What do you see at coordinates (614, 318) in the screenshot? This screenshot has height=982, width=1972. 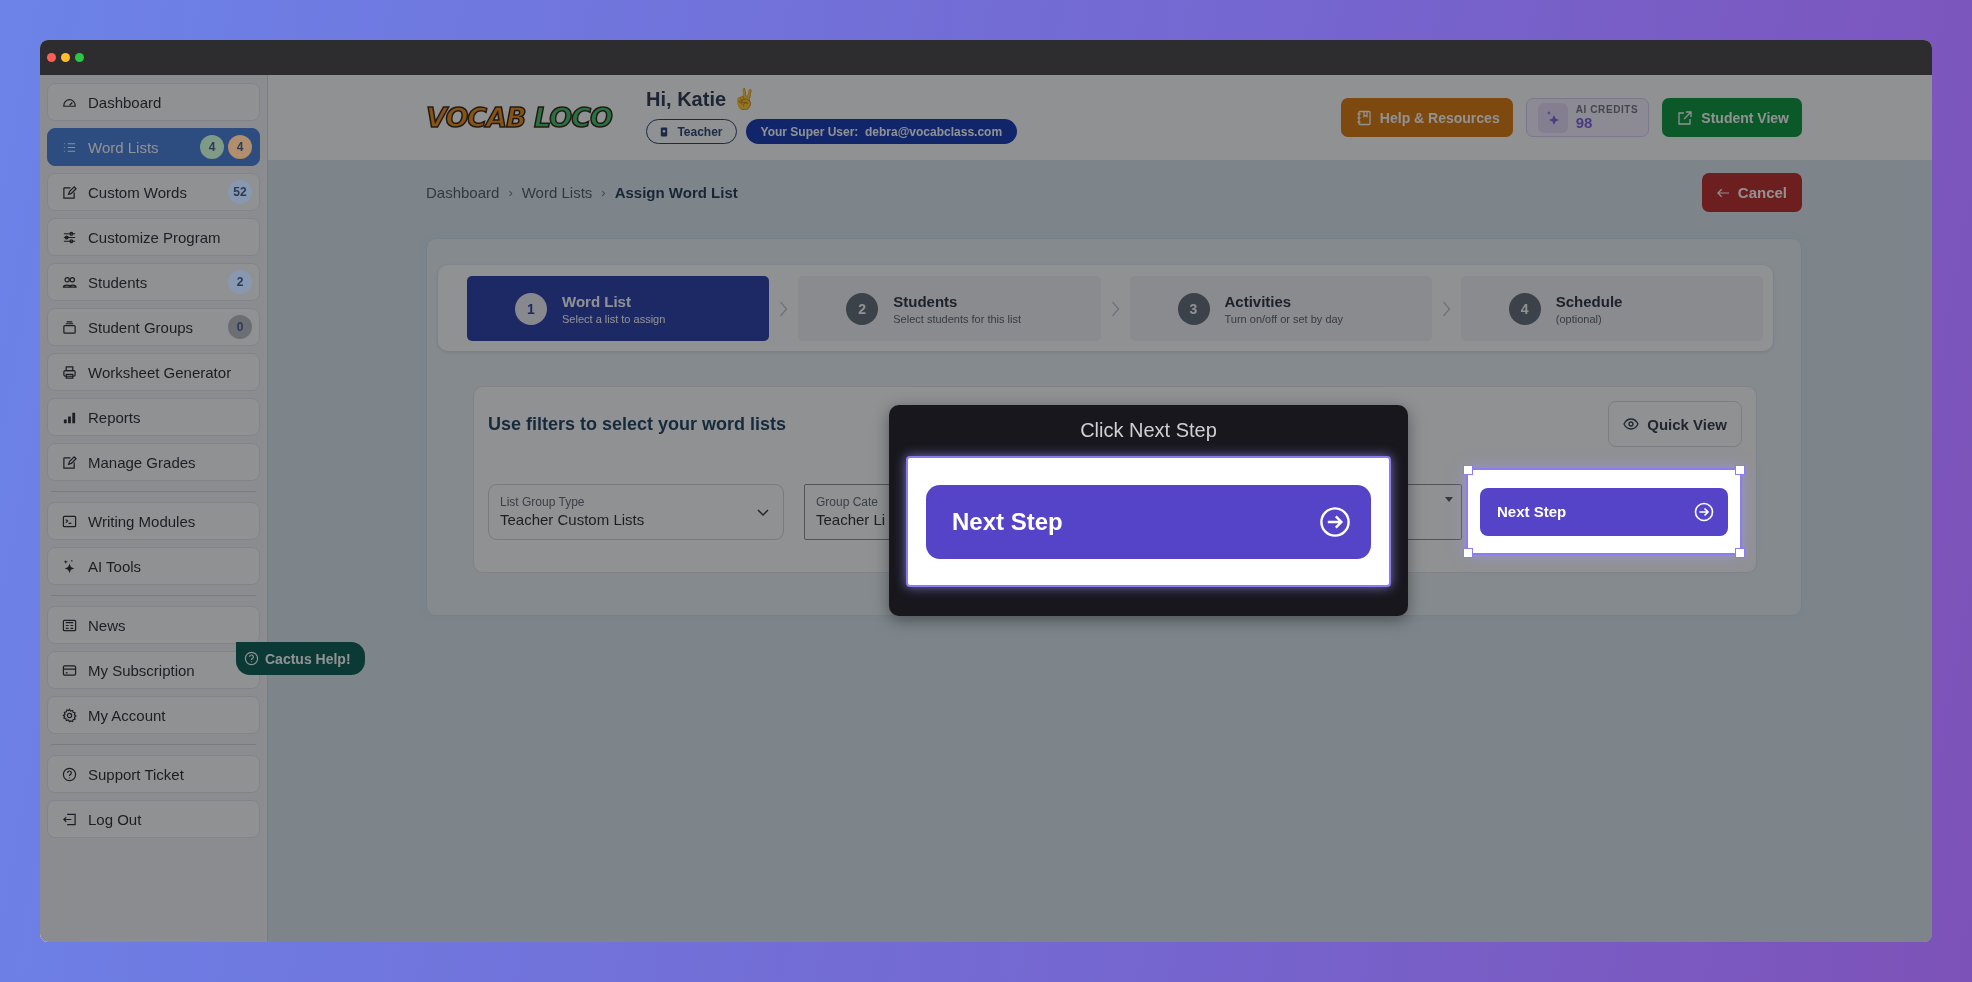 I see `step-subtitle: Select a list to assign` at bounding box center [614, 318].